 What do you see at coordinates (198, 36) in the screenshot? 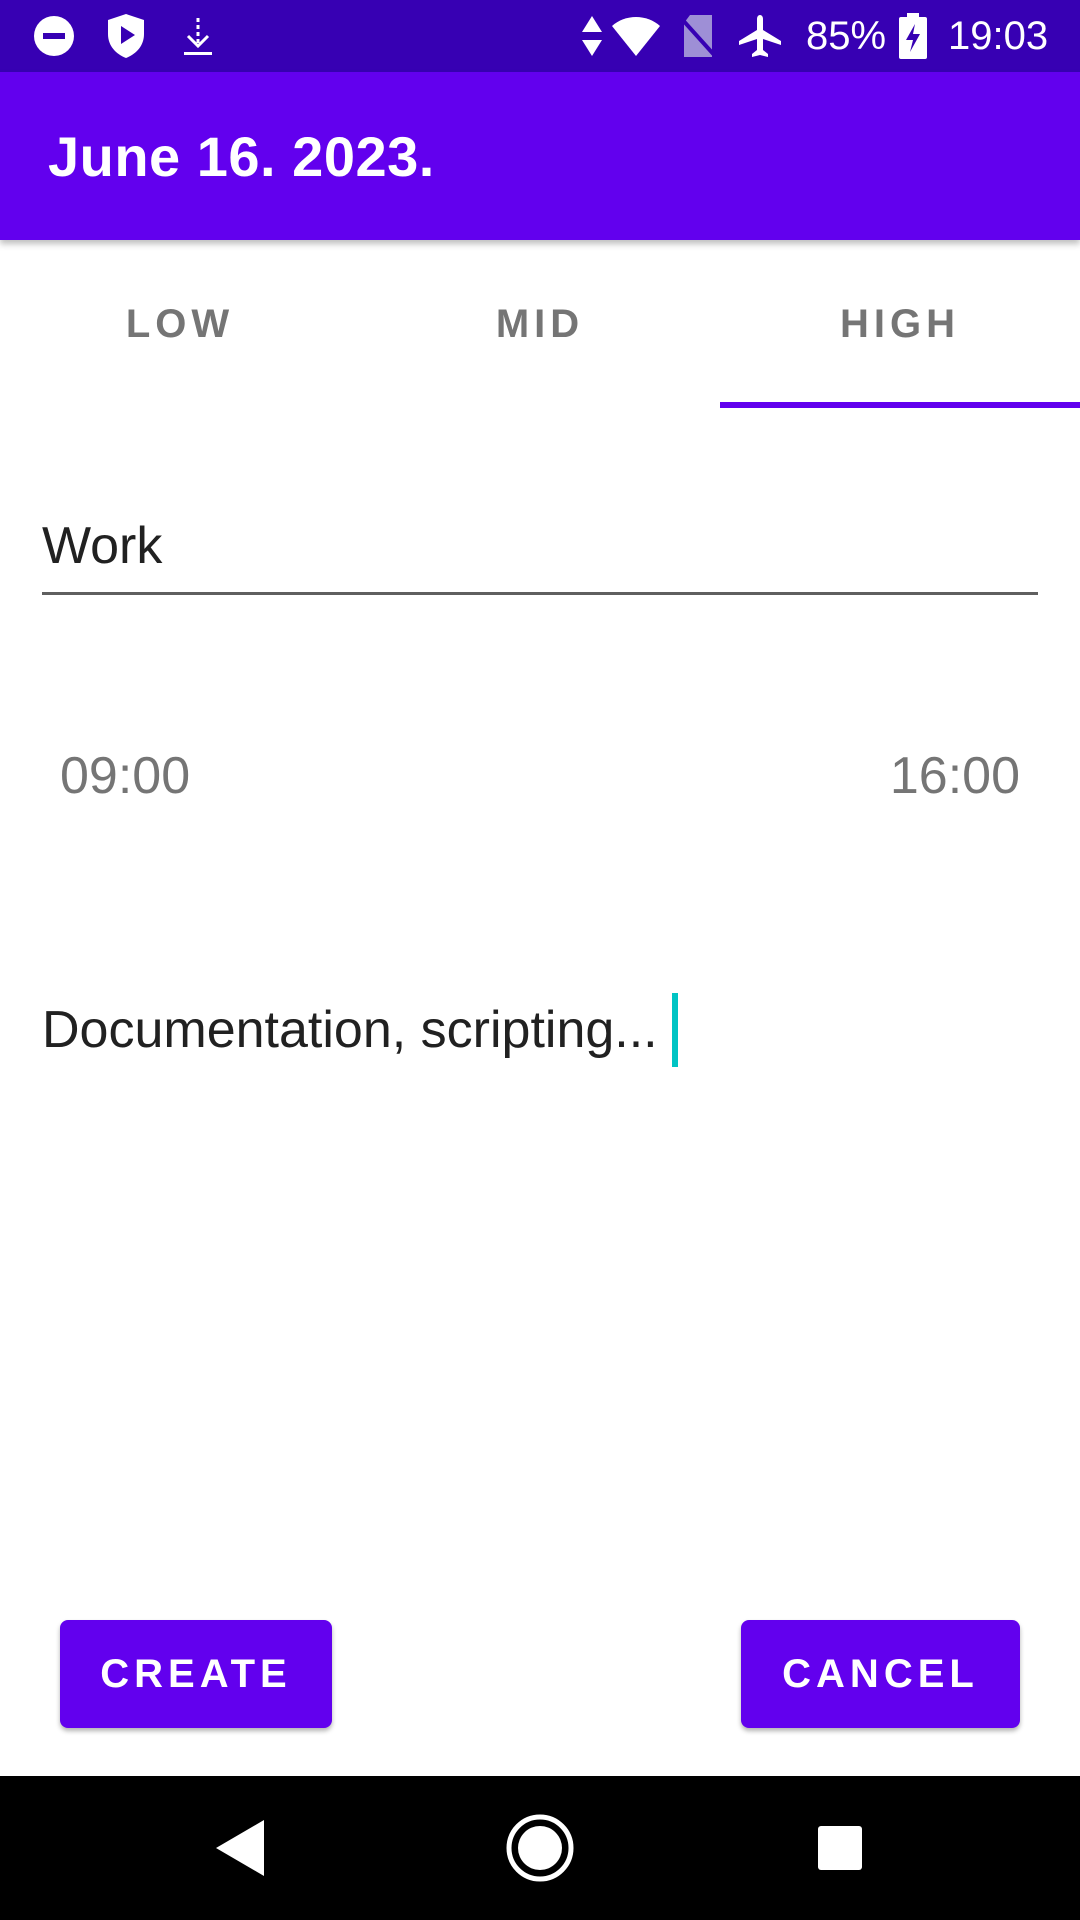
I see `download-icon` at bounding box center [198, 36].